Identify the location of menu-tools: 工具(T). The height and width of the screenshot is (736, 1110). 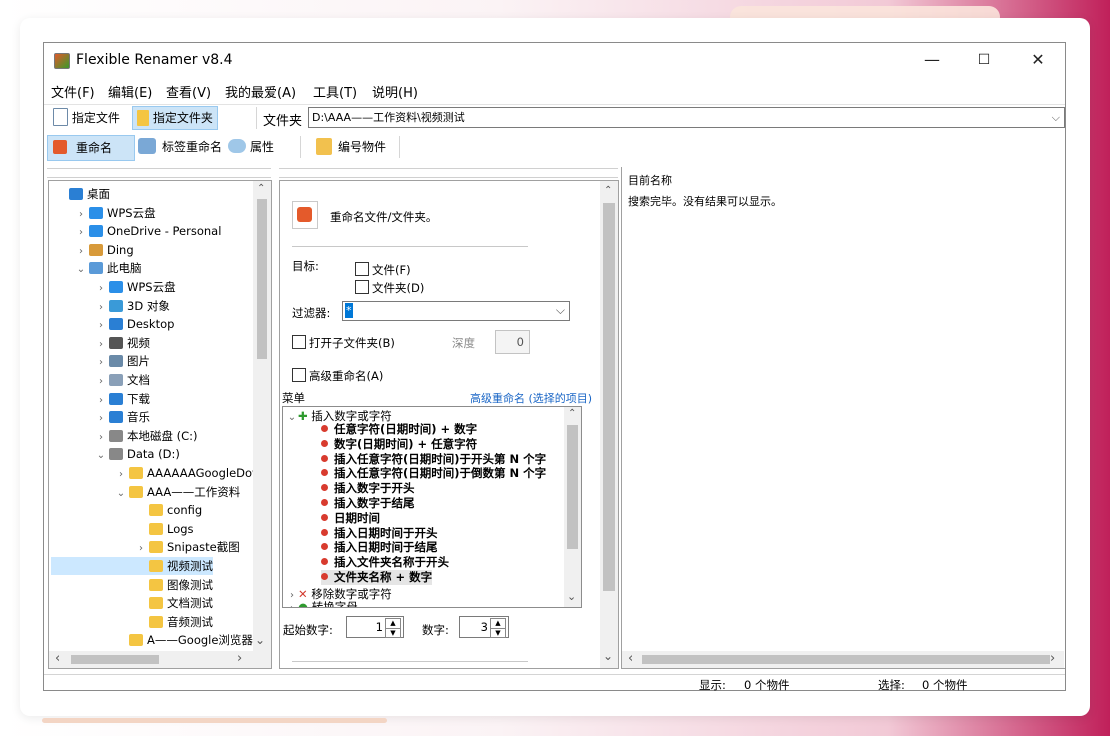
(335, 91).